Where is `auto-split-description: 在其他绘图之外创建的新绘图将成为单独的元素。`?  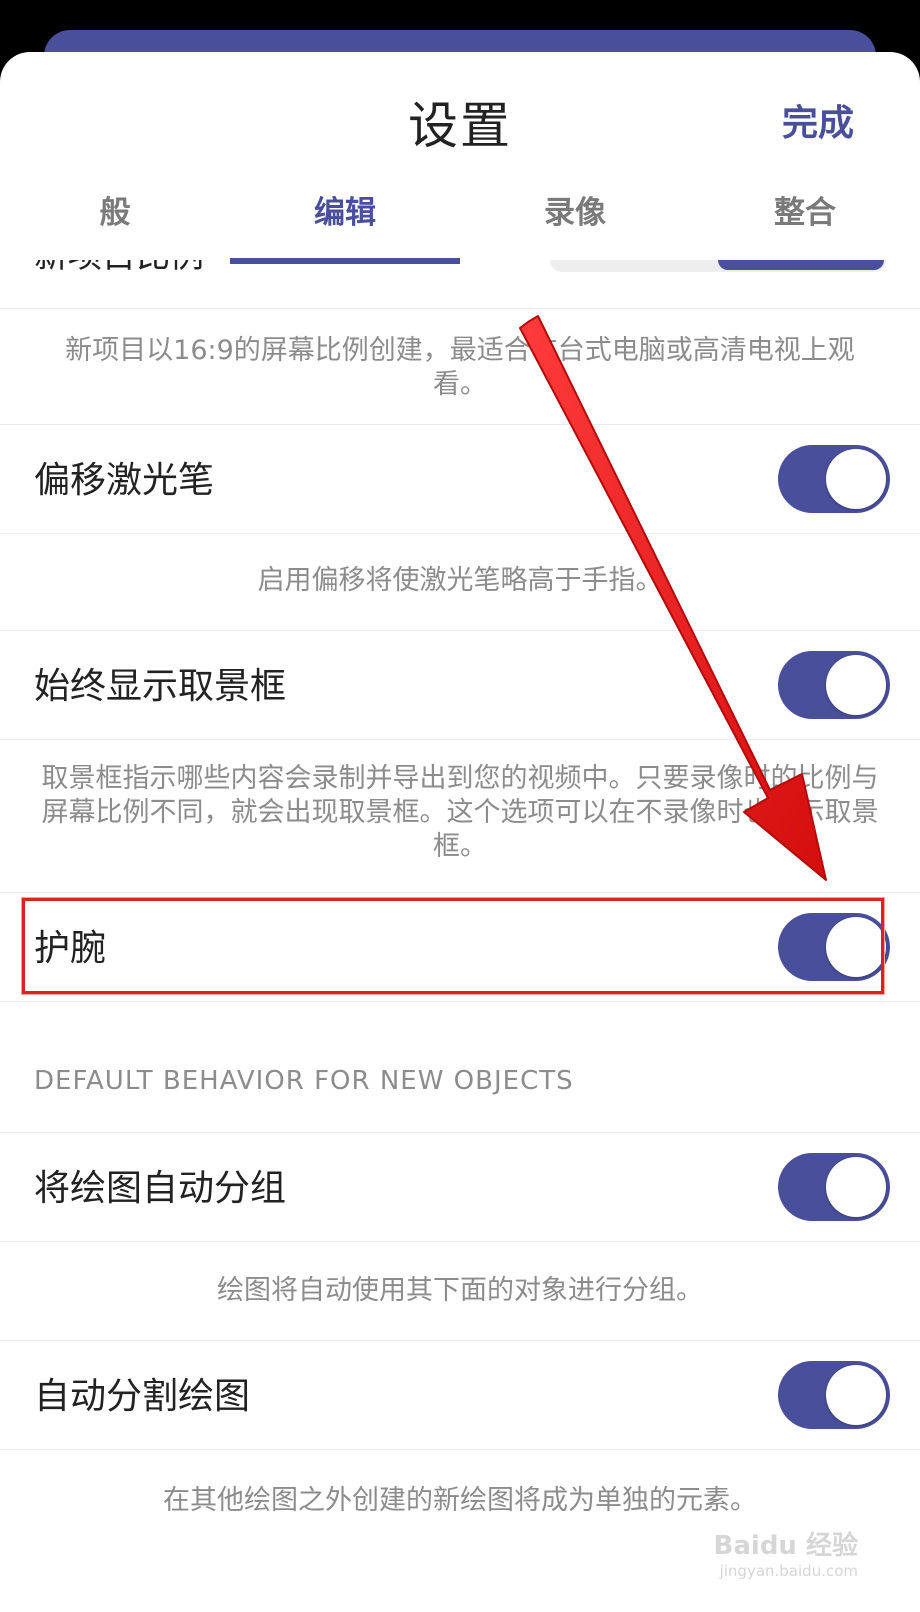 auto-split-description: 在其他绘图之外创建的新绘图将成为单独的元素。 is located at coordinates (460, 1500).